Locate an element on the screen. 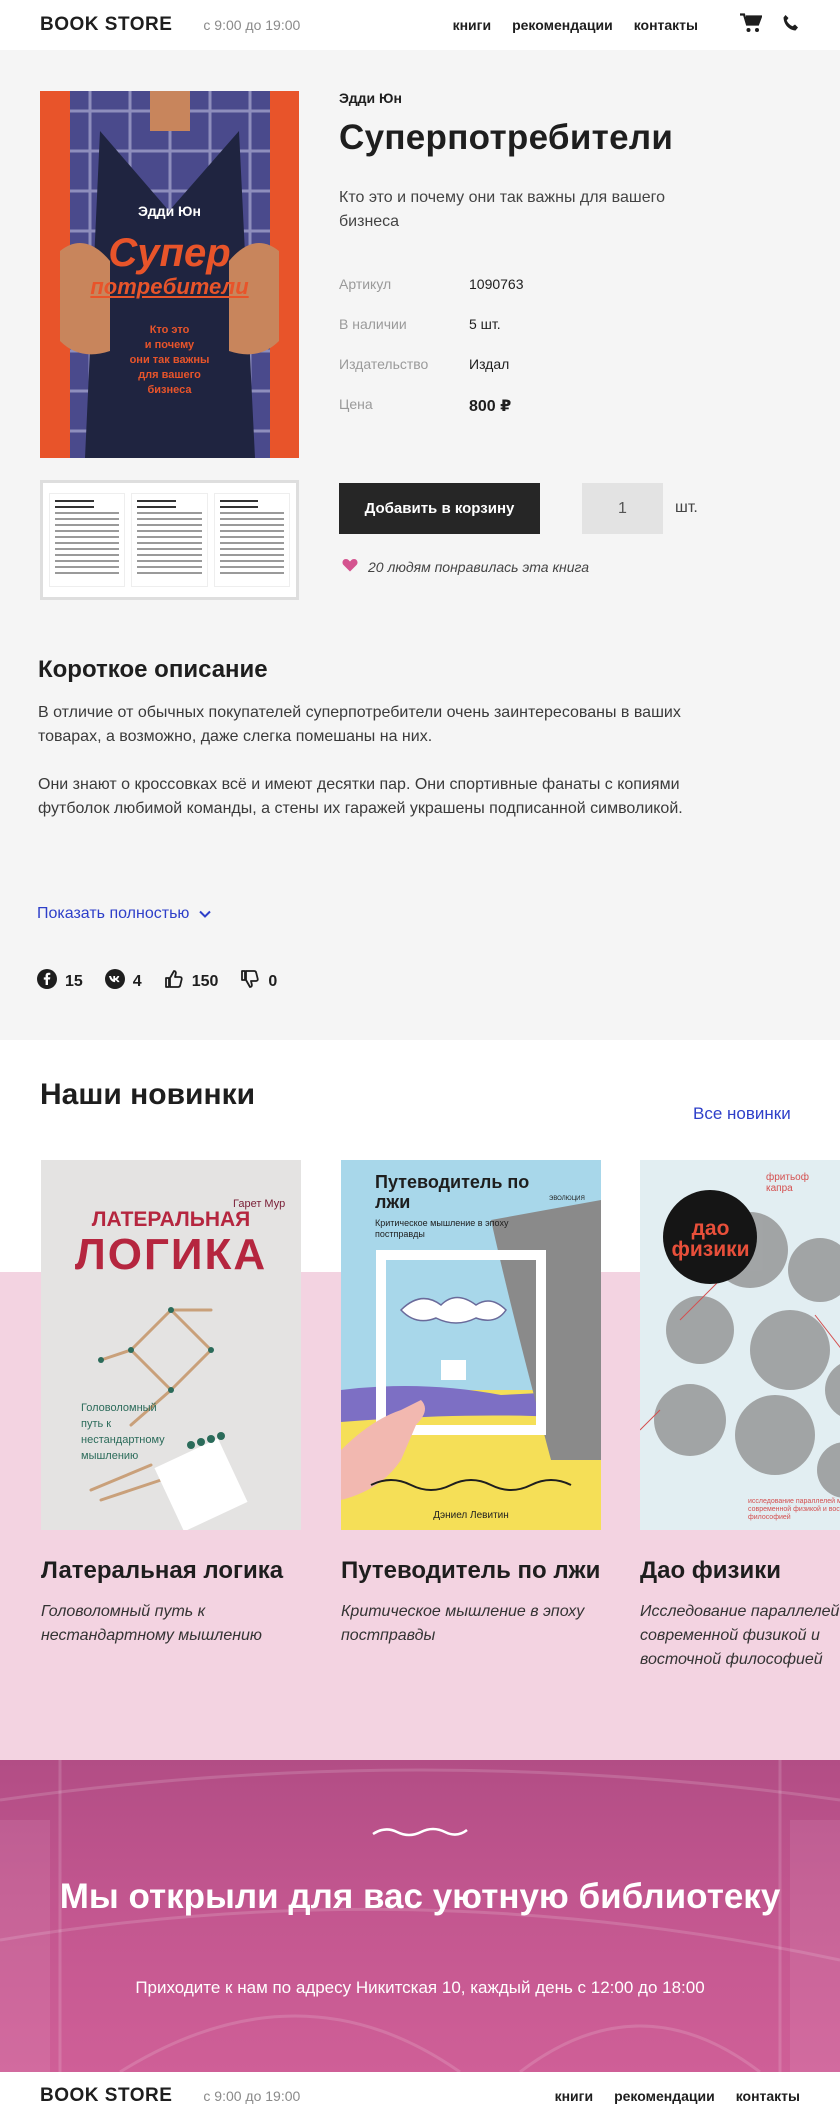 This screenshot has height=2120, width=840. vk-share: 4 is located at coordinates (123, 981).